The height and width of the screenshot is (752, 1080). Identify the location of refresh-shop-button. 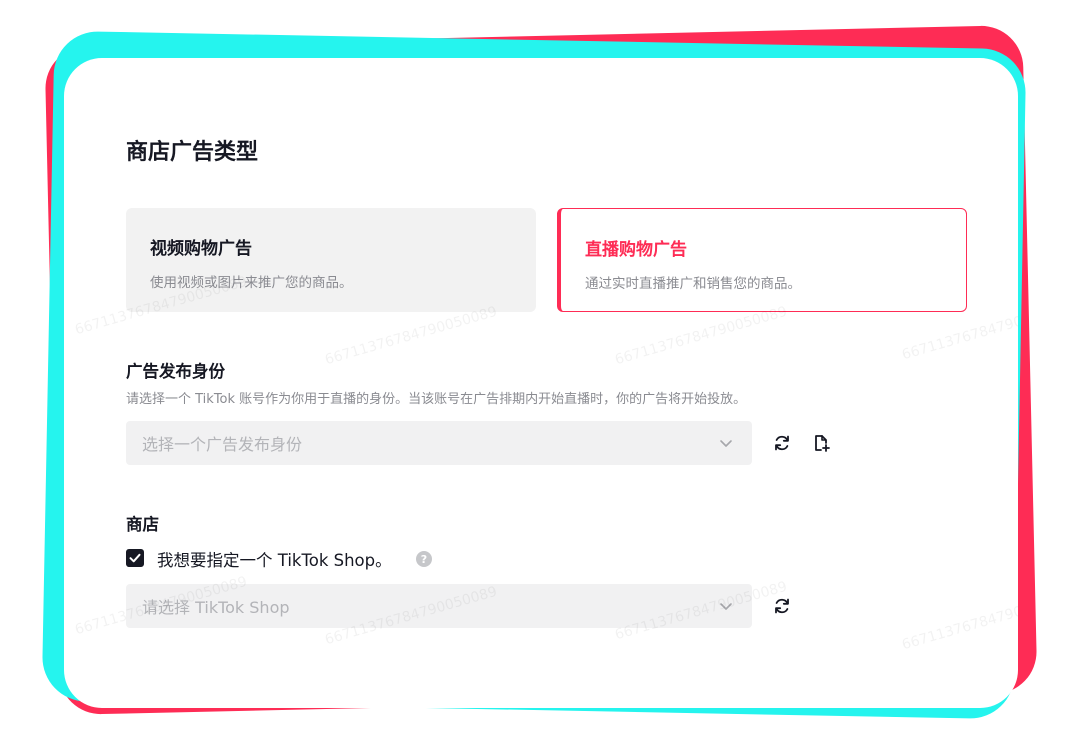
(782, 606).